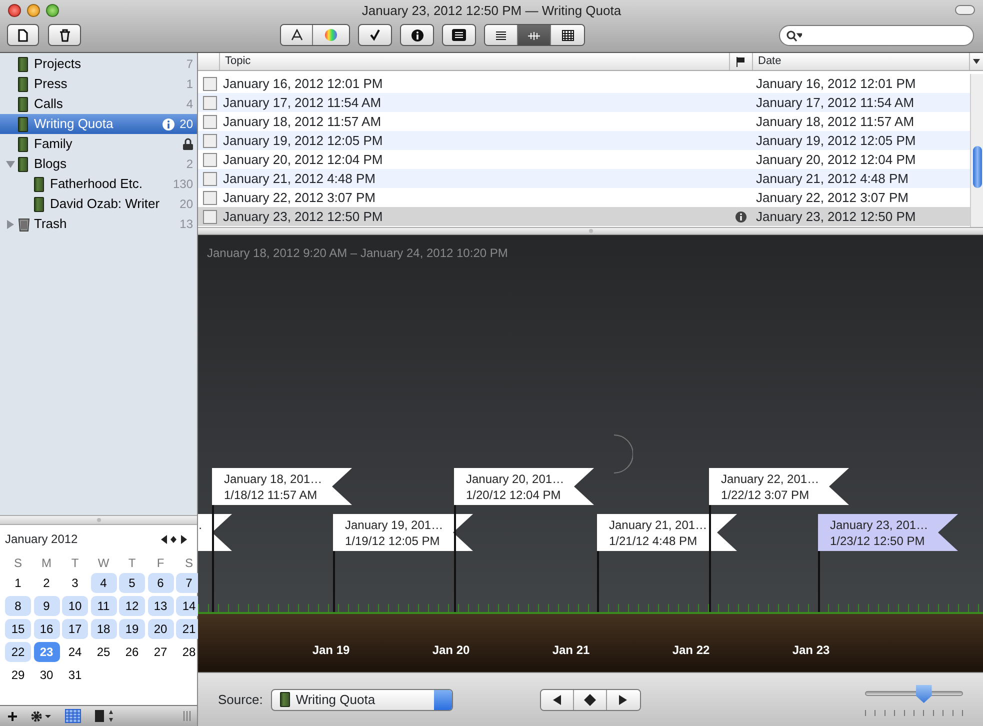  I want to click on table-row: January 17, 2012 11:54 AM January 17, 2012 11:54 AM, so click(584, 102).